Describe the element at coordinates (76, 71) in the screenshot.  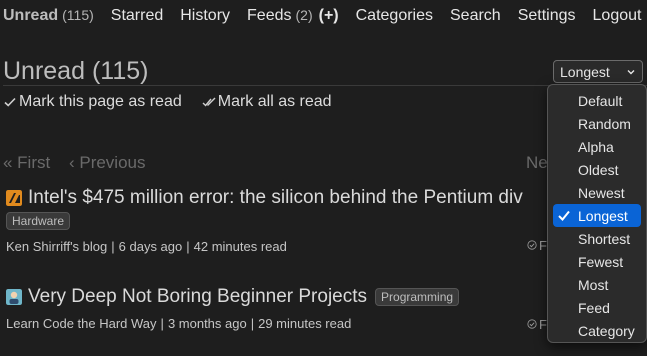
I see `page-title: Unread (115)` at that location.